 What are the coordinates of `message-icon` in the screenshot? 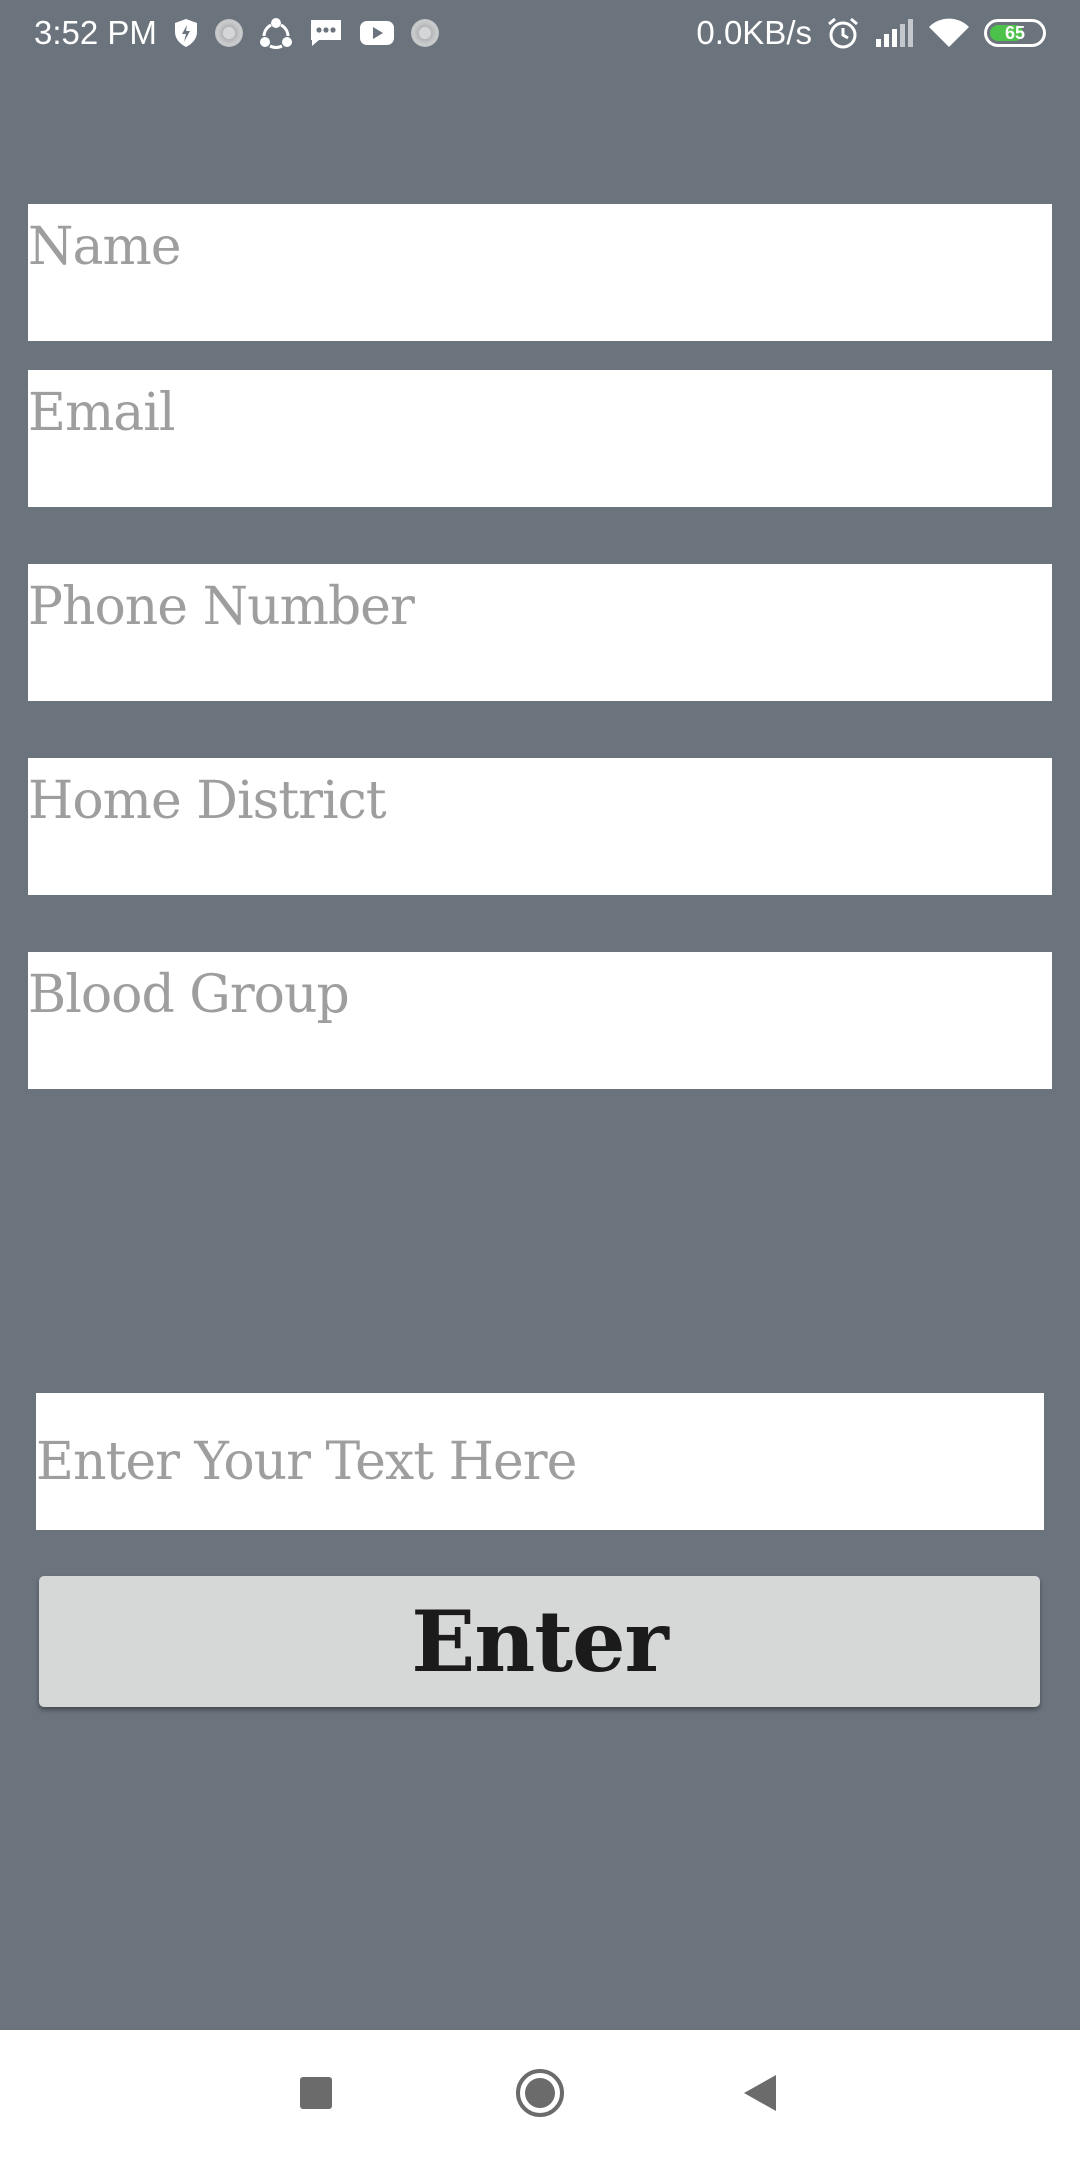 It's located at (326, 33).